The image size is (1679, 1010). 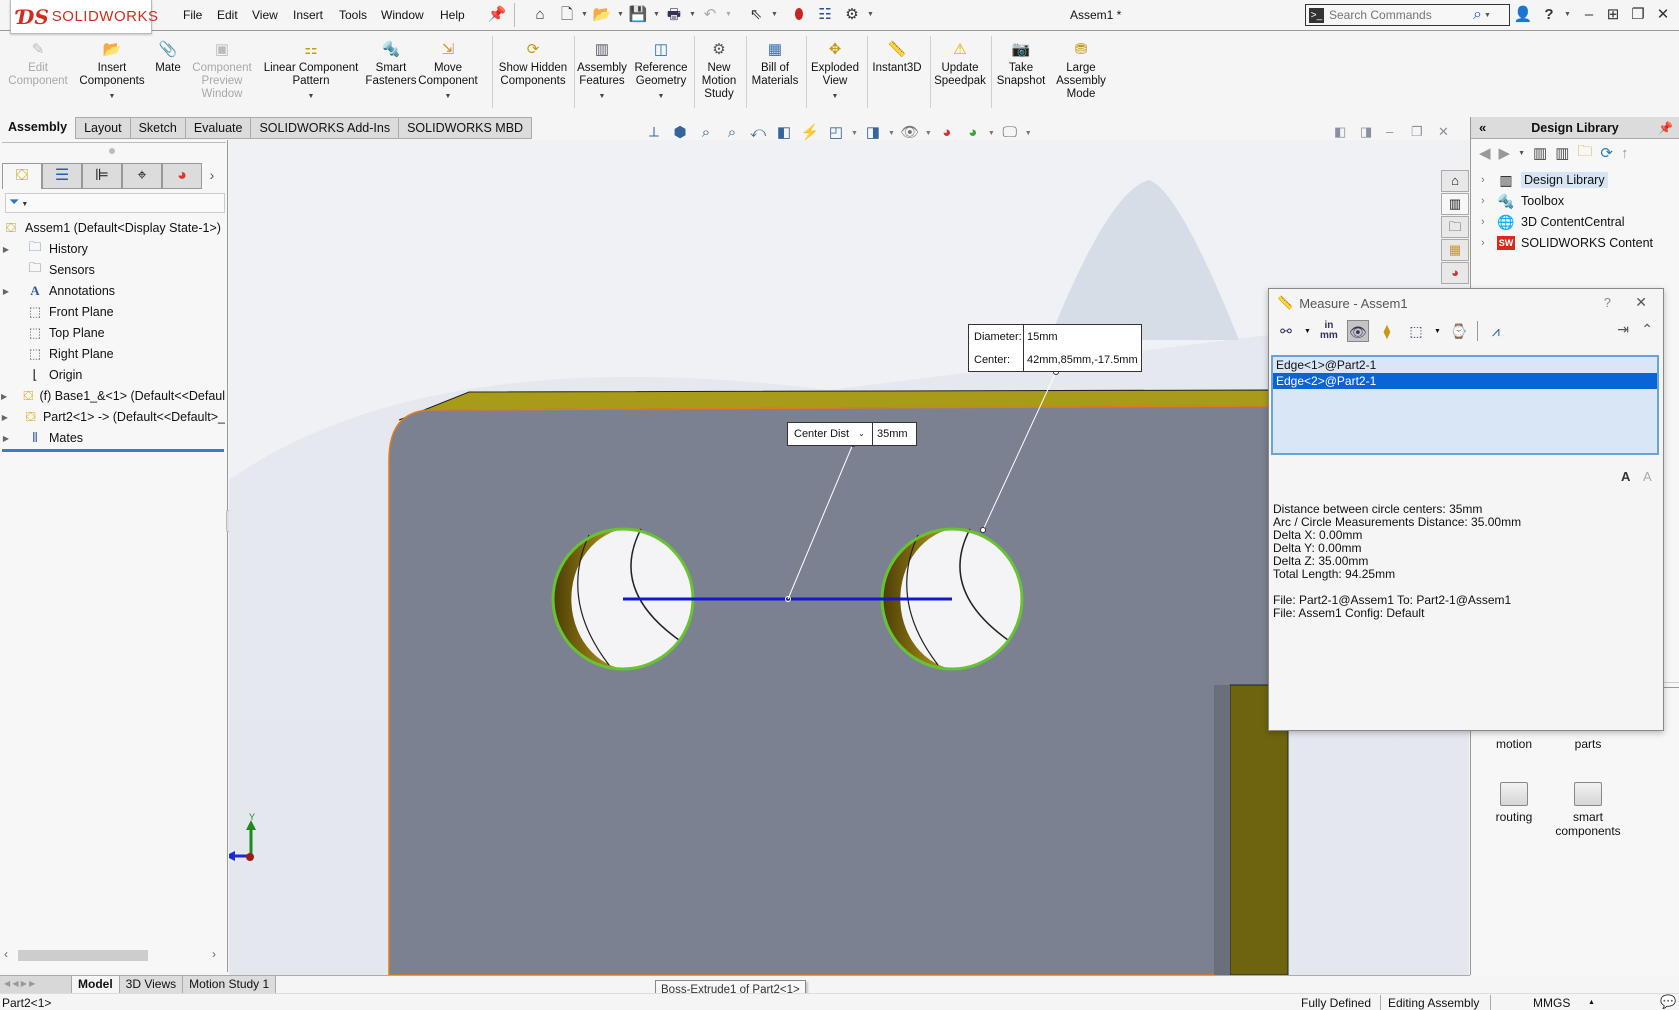 What do you see at coordinates (1443, 132) in the screenshot?
I see `viewport-close-icon: ✕` at bounding box center [1443, 132].